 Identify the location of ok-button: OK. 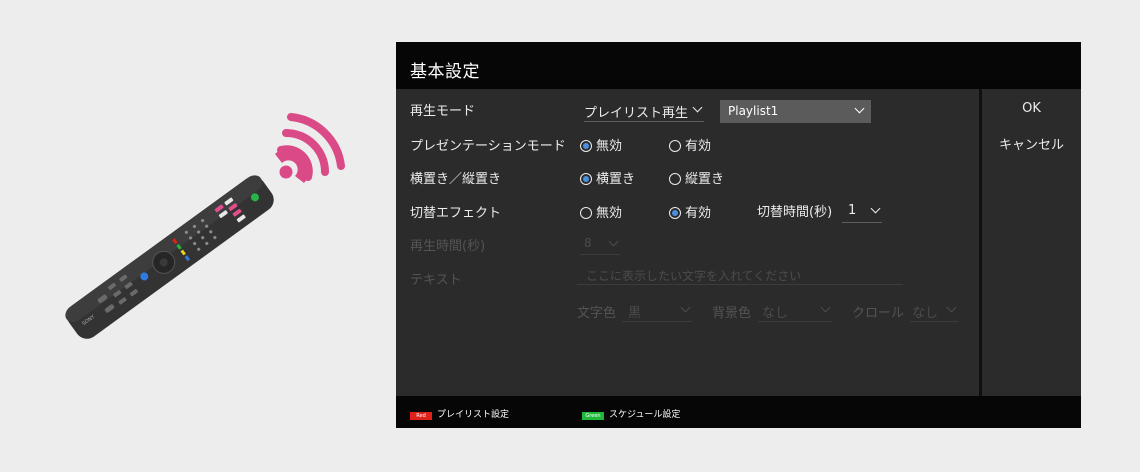
(1031, 108).